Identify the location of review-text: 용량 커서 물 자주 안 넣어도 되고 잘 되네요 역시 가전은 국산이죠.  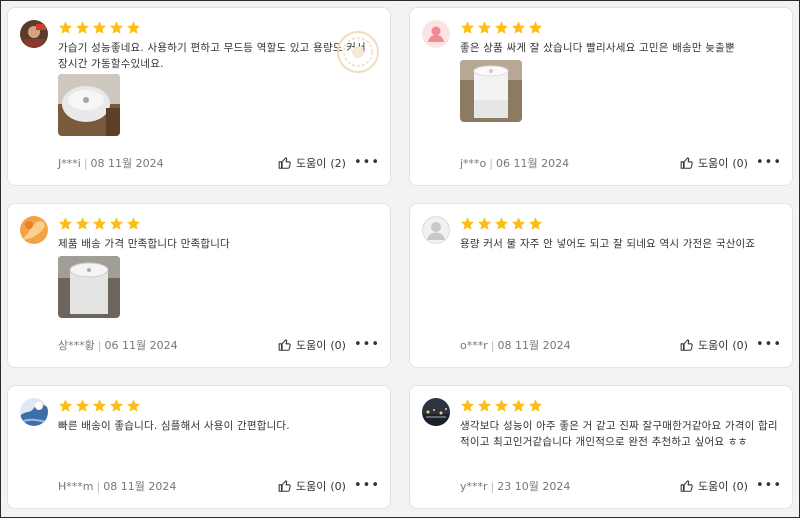
(608, 244).